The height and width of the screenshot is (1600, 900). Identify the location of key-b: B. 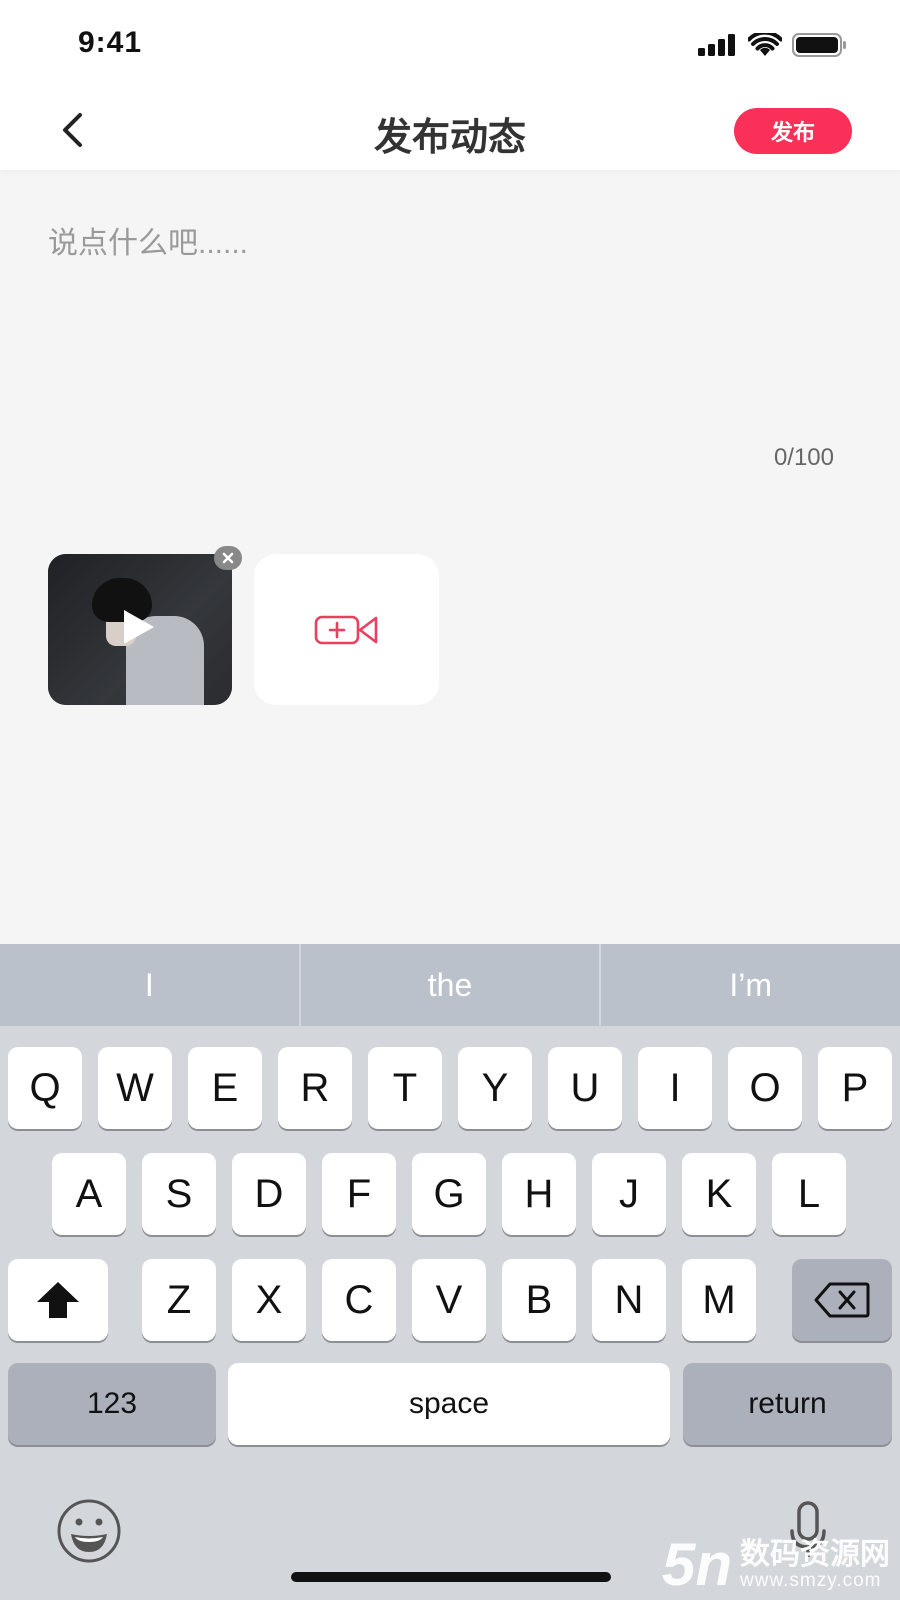
(539, 1300).